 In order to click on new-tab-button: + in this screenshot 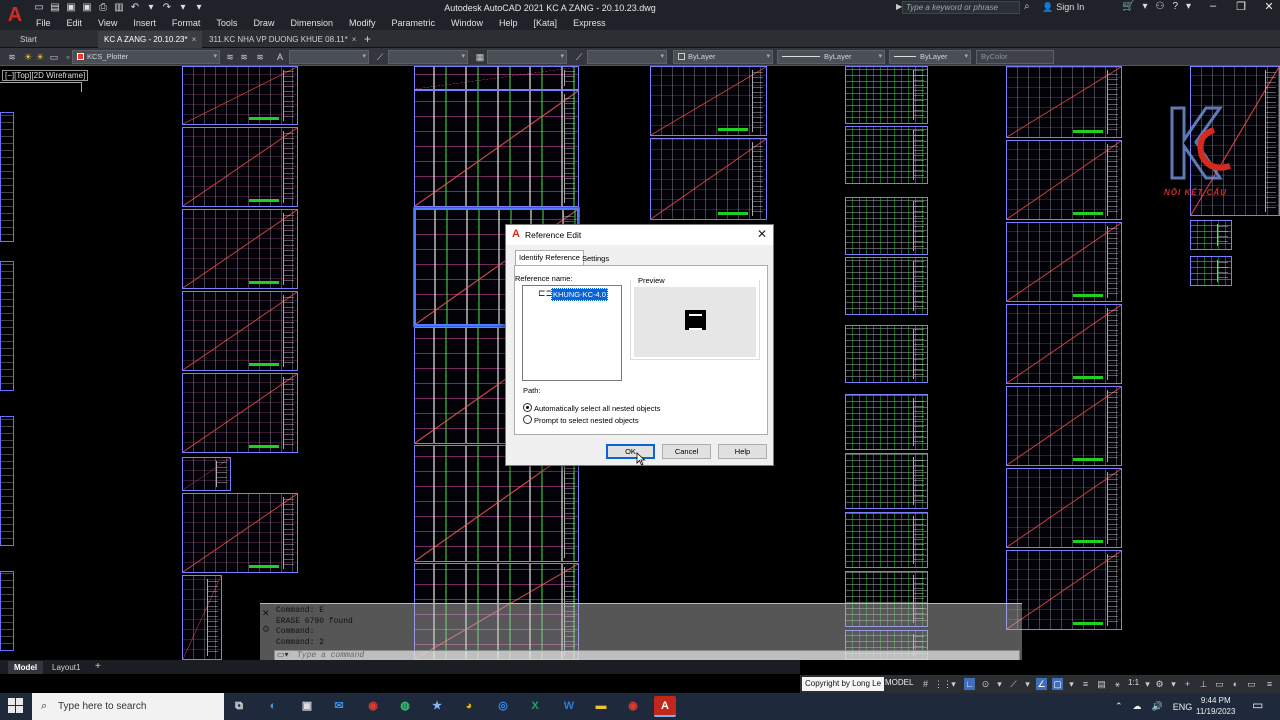, I will do `click(367, 39)`.